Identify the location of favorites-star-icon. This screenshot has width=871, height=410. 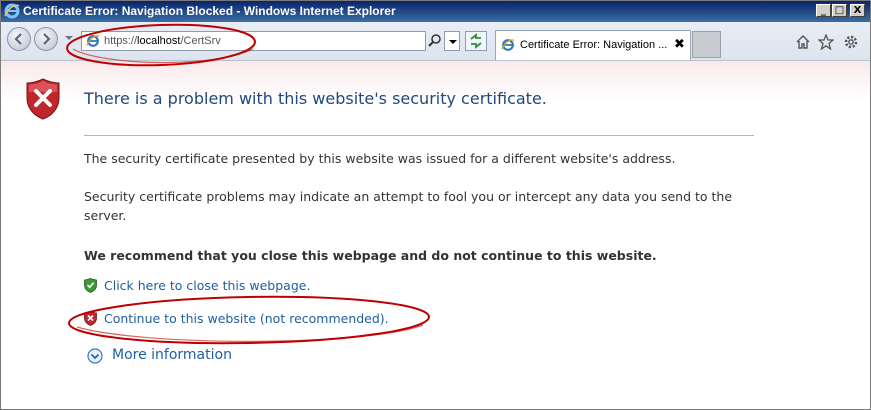
(826, 42).